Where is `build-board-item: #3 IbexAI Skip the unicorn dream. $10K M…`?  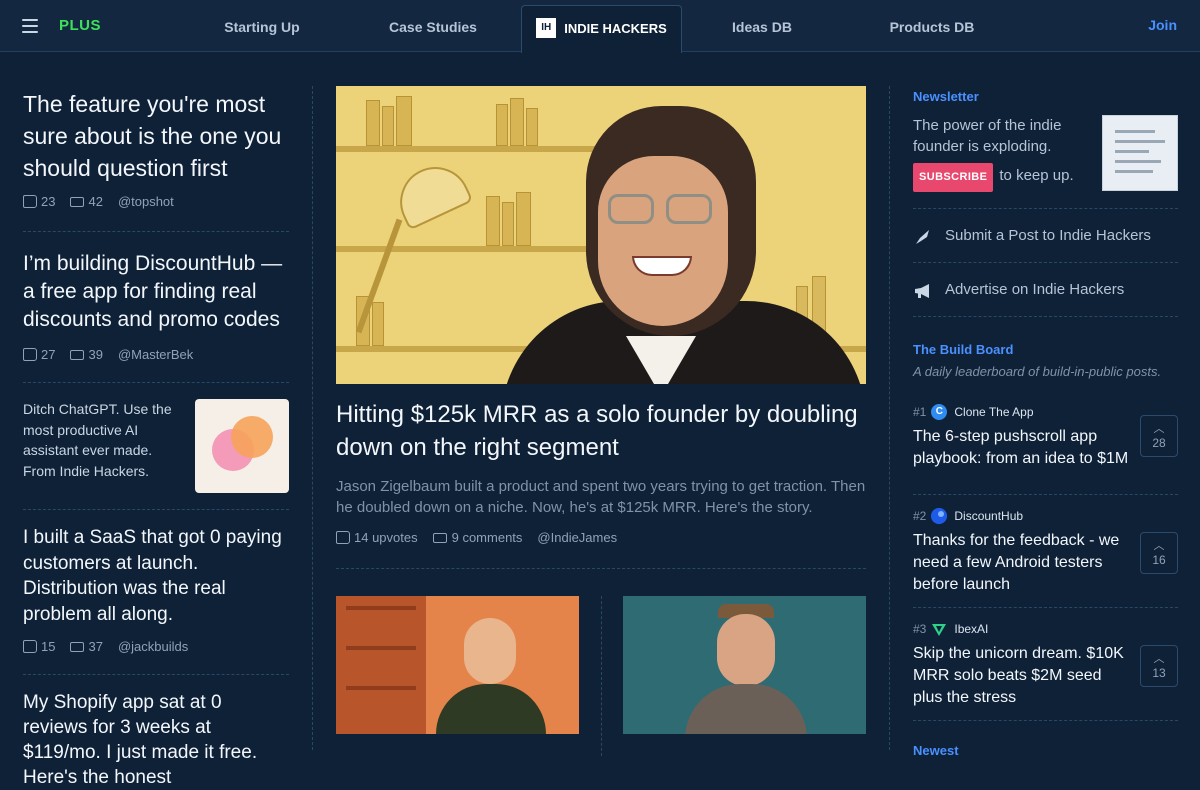
build-board-item: #3 IbexAI Skip the unicorn dream. $10K M… is located at coordinates (1045, 663).